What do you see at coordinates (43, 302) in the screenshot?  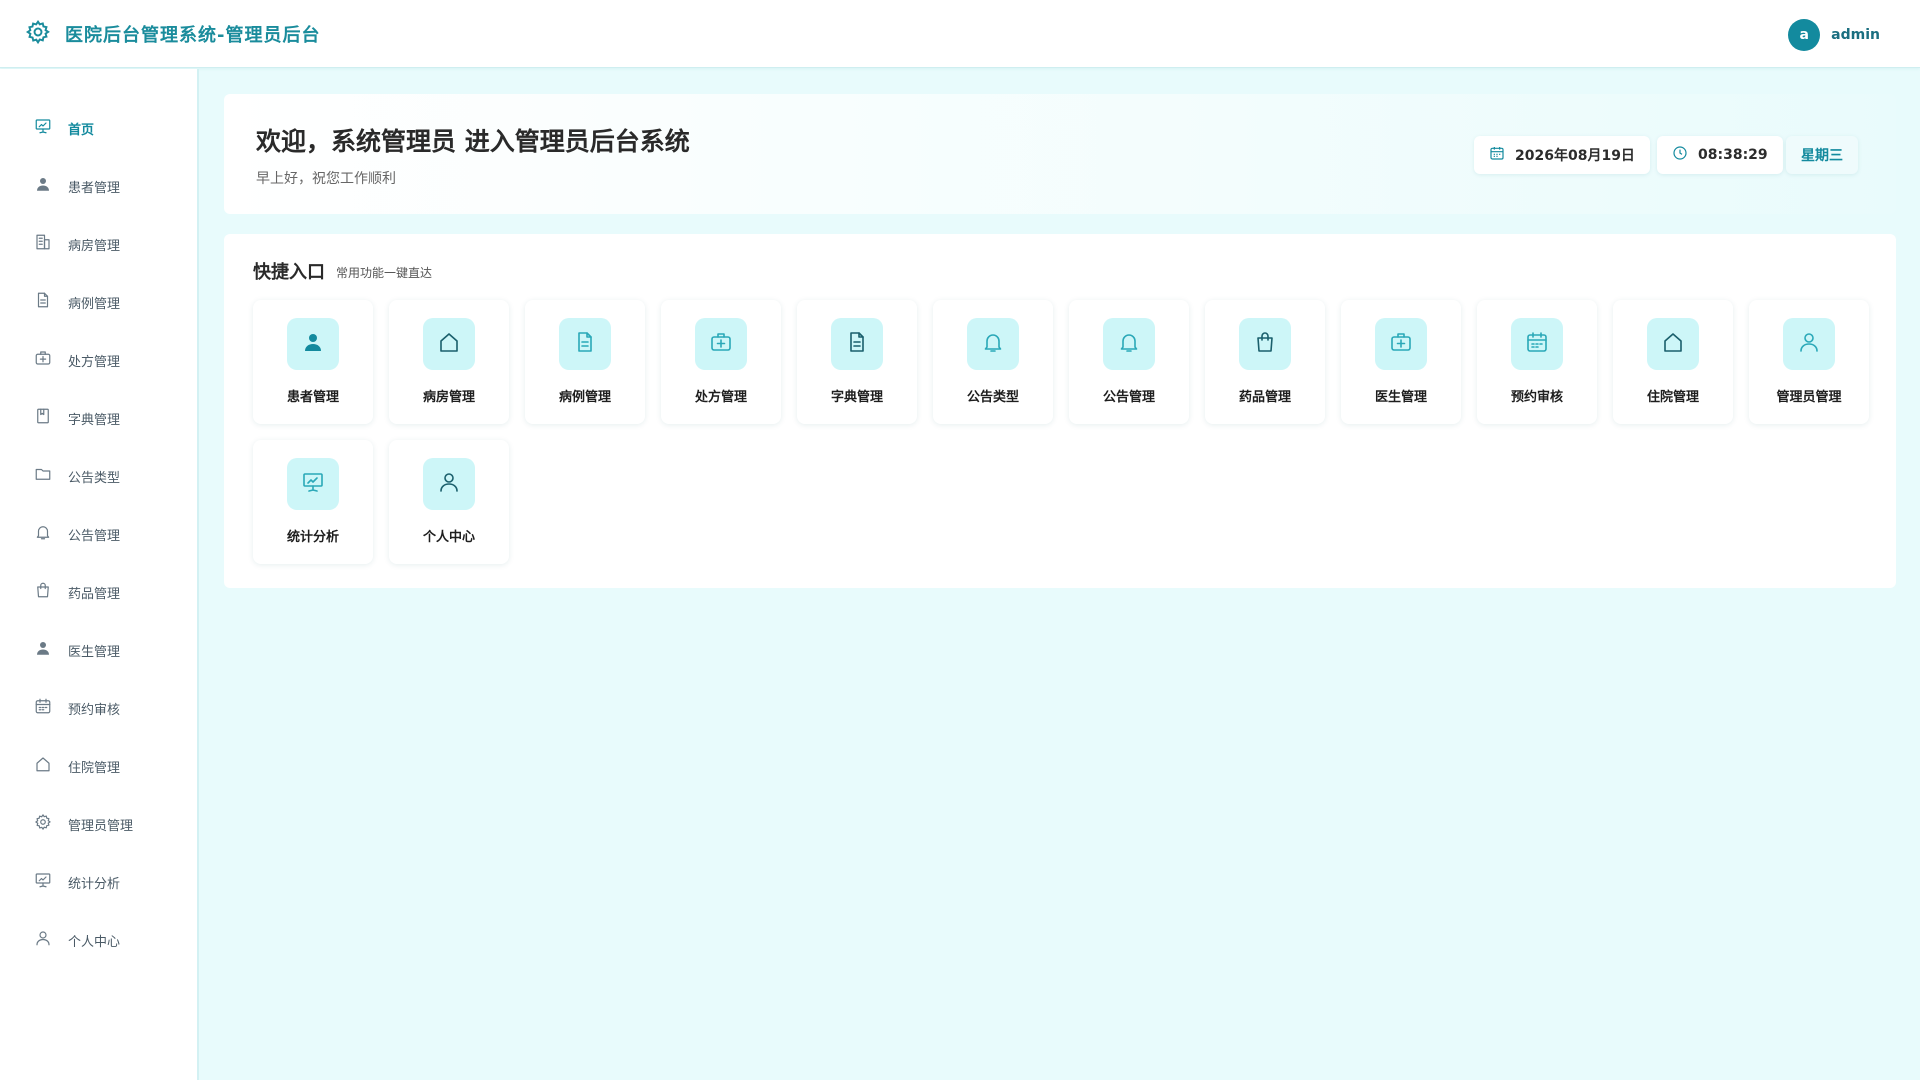 I see `document-icon` at bounding box center [43, 302].